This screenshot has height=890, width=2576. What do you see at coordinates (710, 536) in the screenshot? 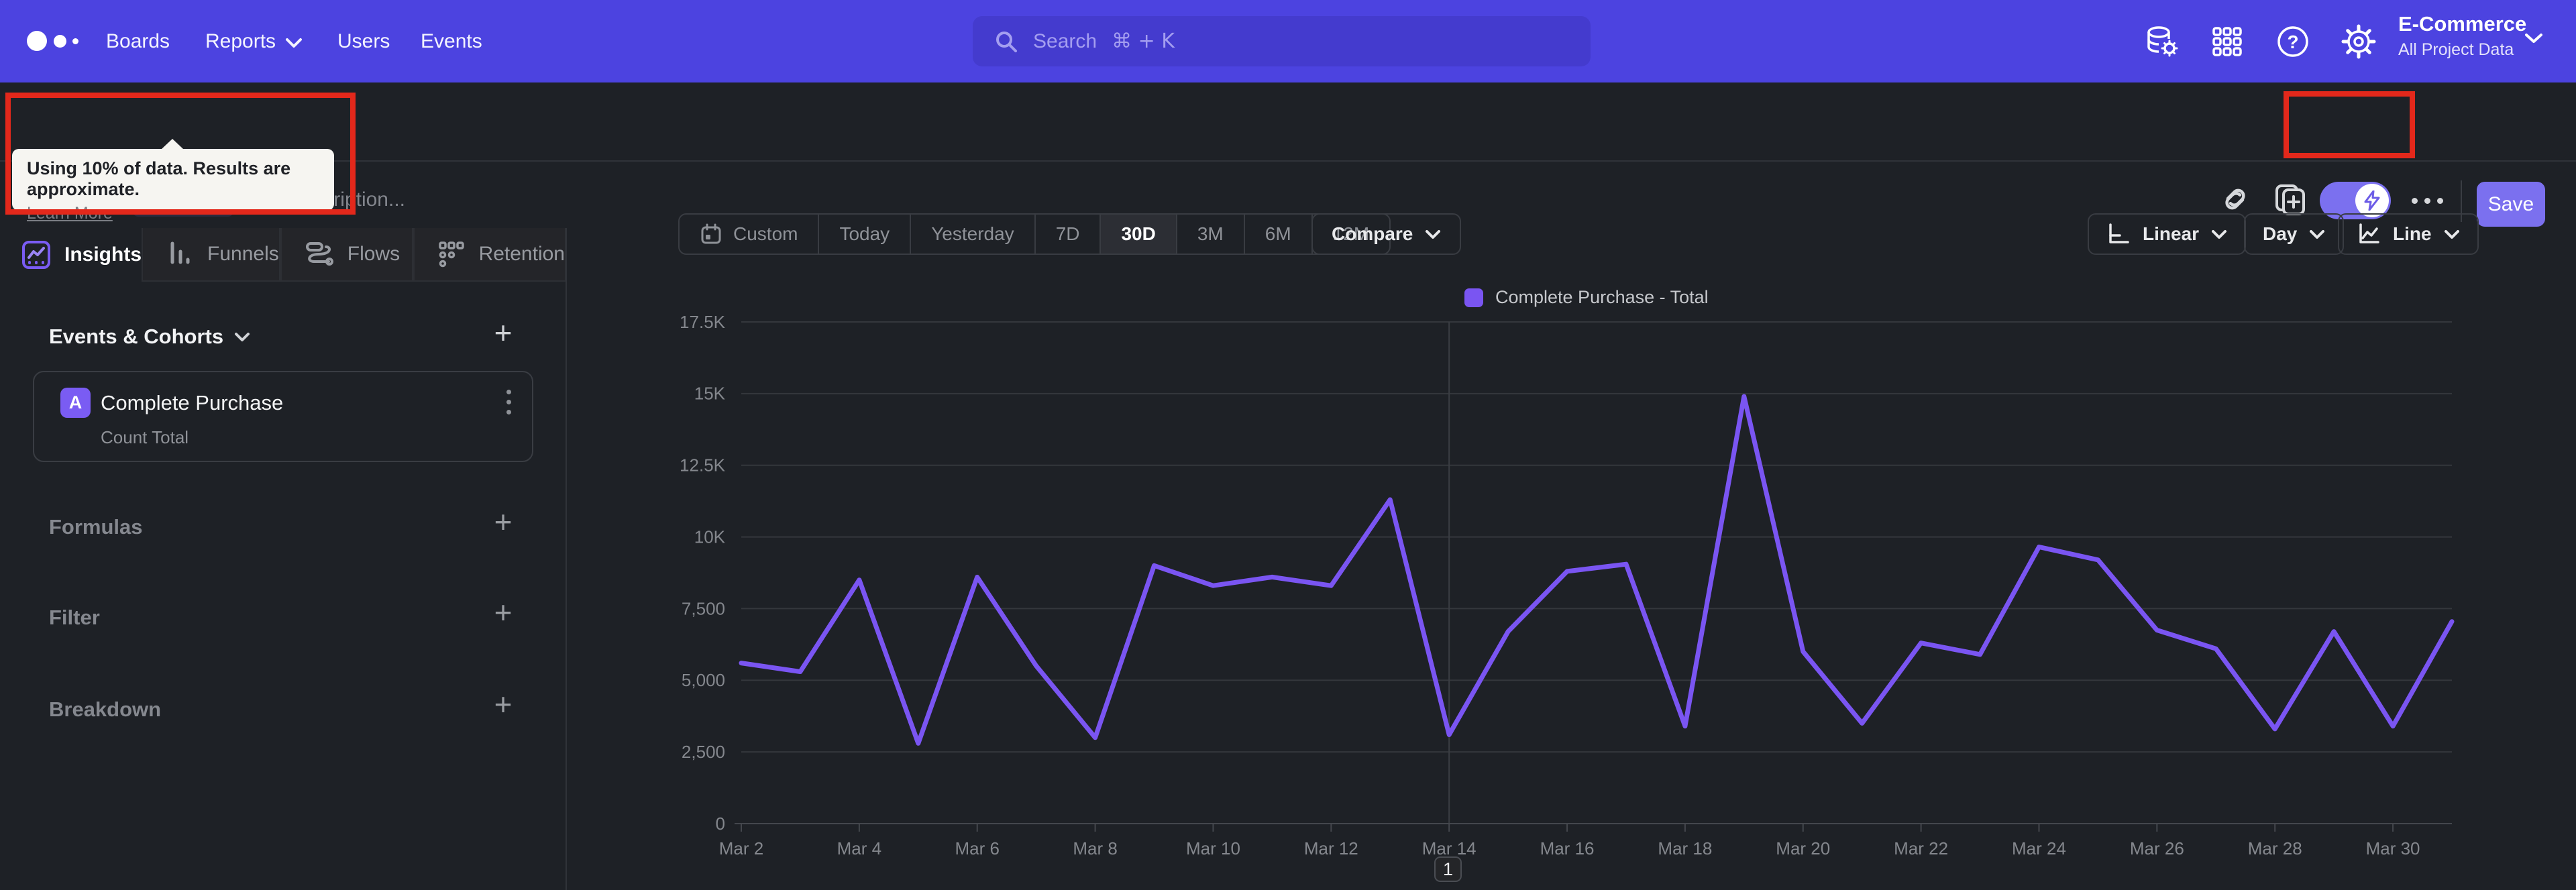
I see `y-axis-label: 10K` at bounding box center [710, 536].